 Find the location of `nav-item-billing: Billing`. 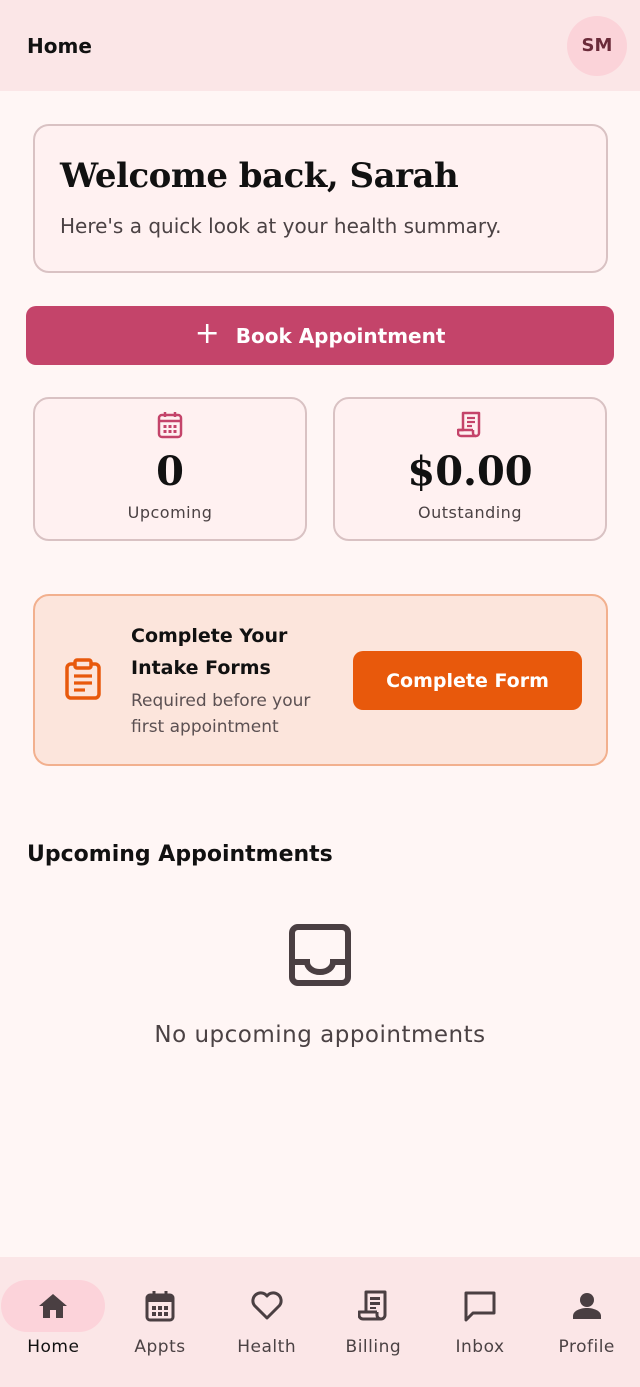

nav-item-billing: Billing is located at coordinates (373, 1322).